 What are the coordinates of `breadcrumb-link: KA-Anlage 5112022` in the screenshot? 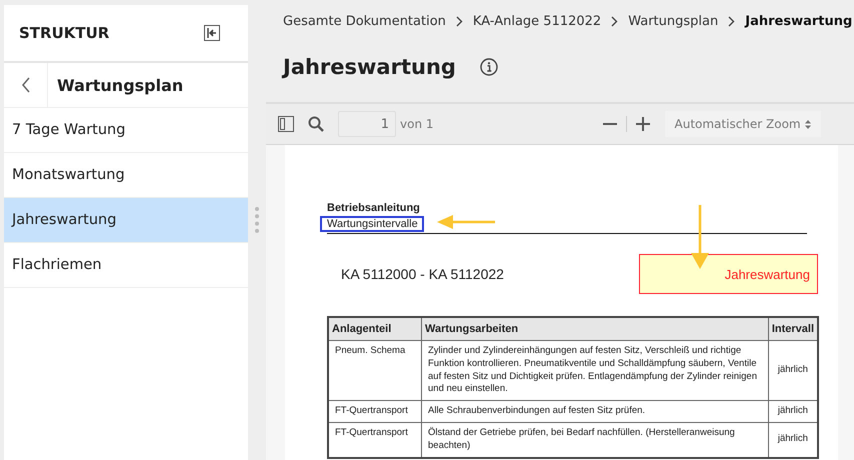 It's located at (537, 21).